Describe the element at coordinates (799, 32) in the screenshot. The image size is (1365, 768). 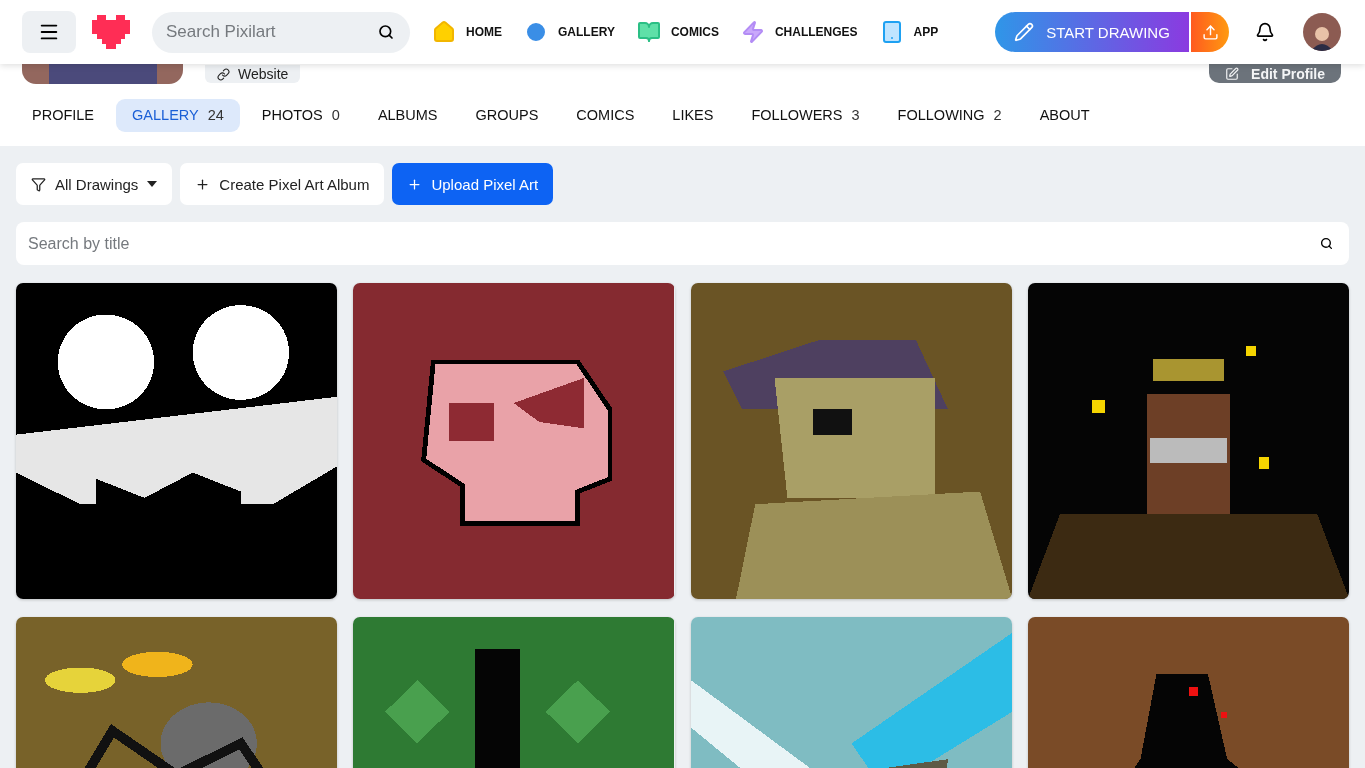
I see `nav-link: CHALLENGES` at that location.